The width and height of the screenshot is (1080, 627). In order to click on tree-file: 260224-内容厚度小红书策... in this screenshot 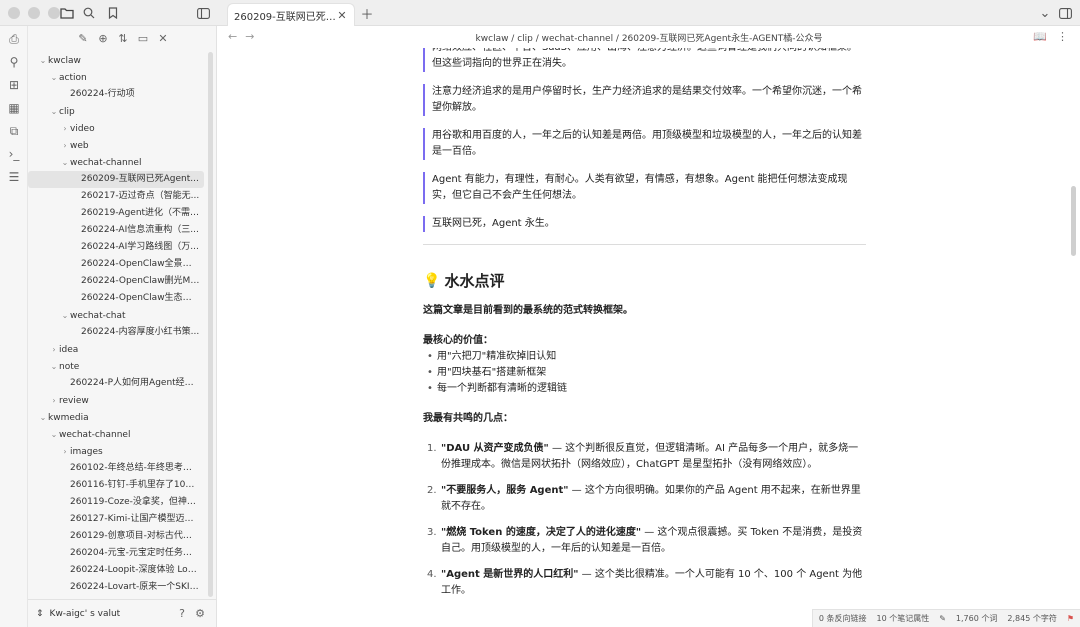, I will do `click(116, 332)`.